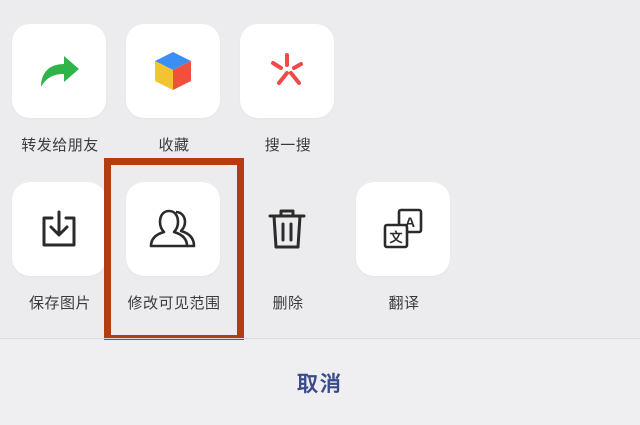 The height and width of the screenshot is (425, 640). I want to click on forward-arrow-icon, so click(60, 71).